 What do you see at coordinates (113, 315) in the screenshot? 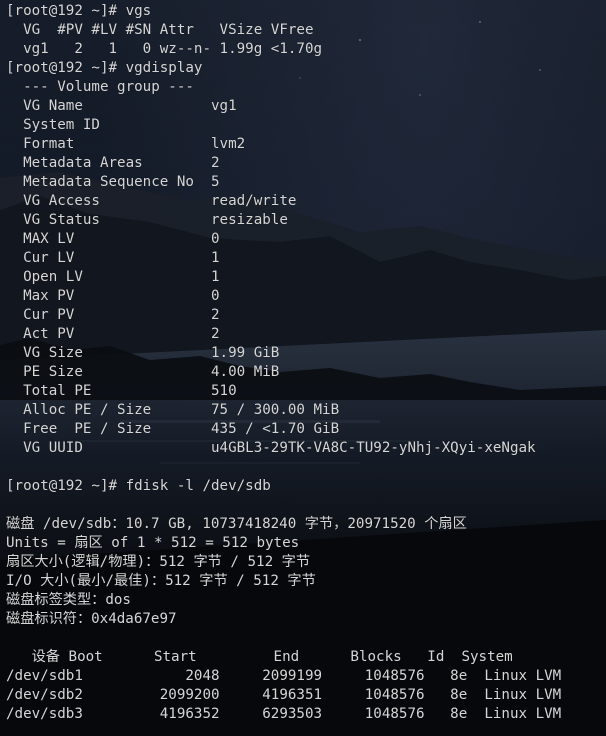
I see `vgdisplay-cur-pv: Cur PV 2` at bounding box center [113, 315].